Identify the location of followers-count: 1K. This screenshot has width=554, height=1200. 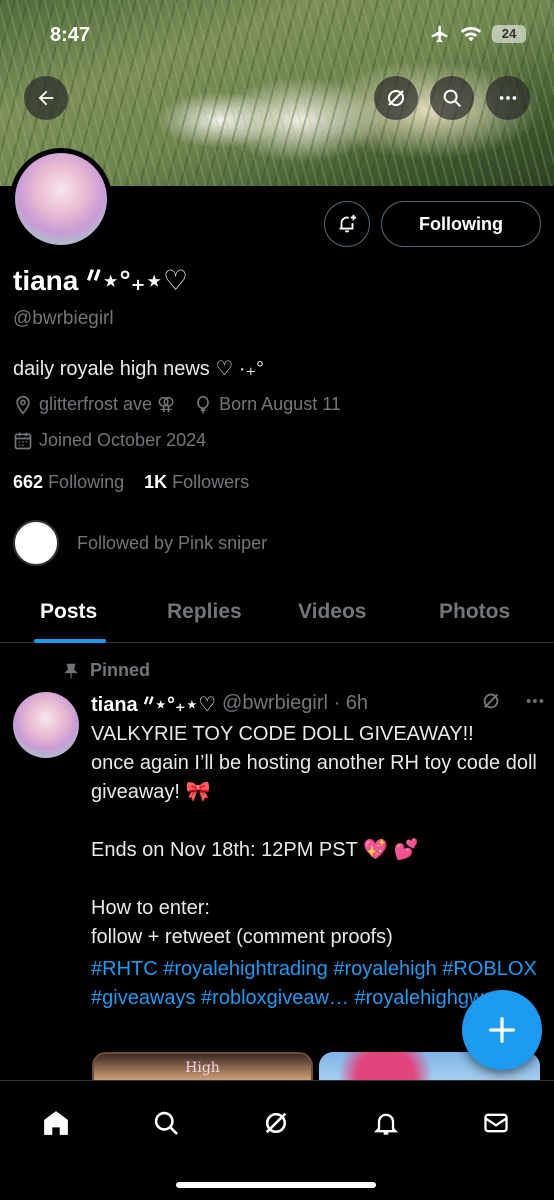
(156, 482).